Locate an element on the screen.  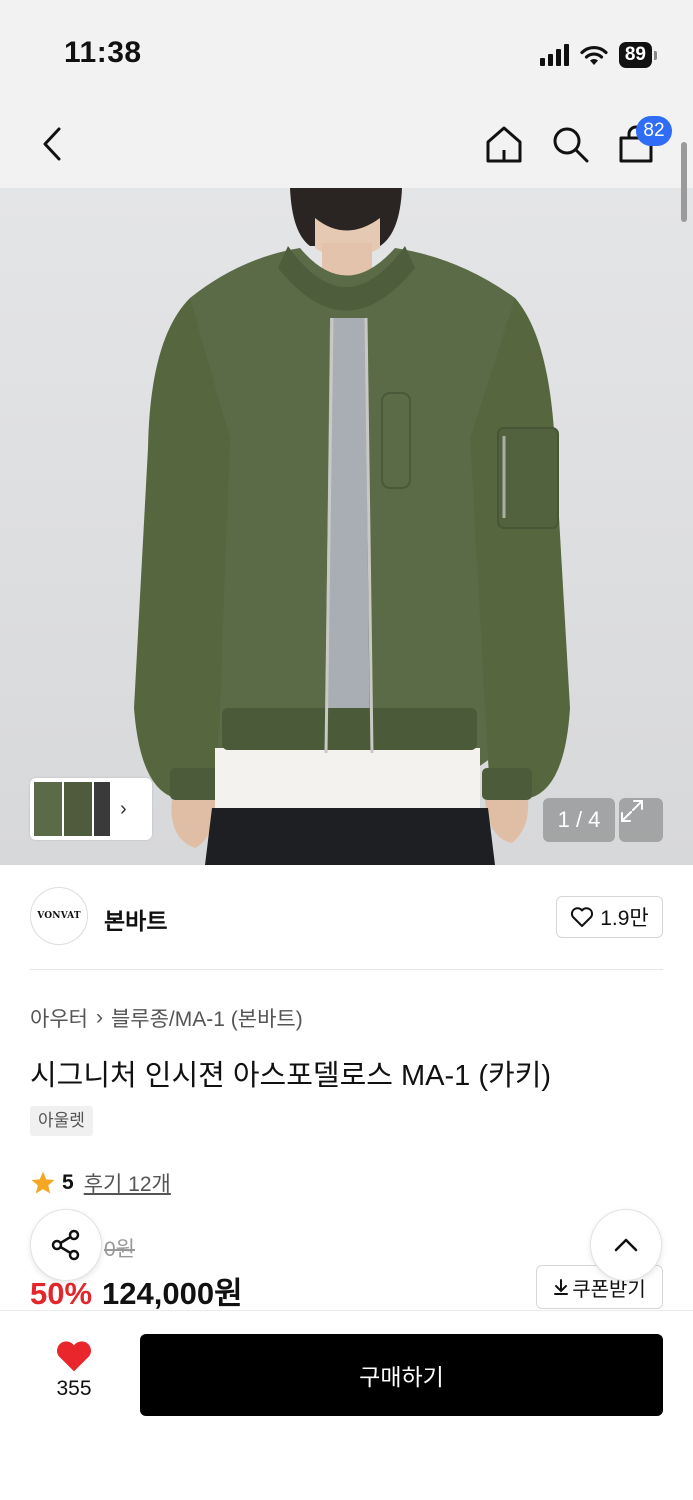
status-time: 11:38 is located at coordinates (103, 52).